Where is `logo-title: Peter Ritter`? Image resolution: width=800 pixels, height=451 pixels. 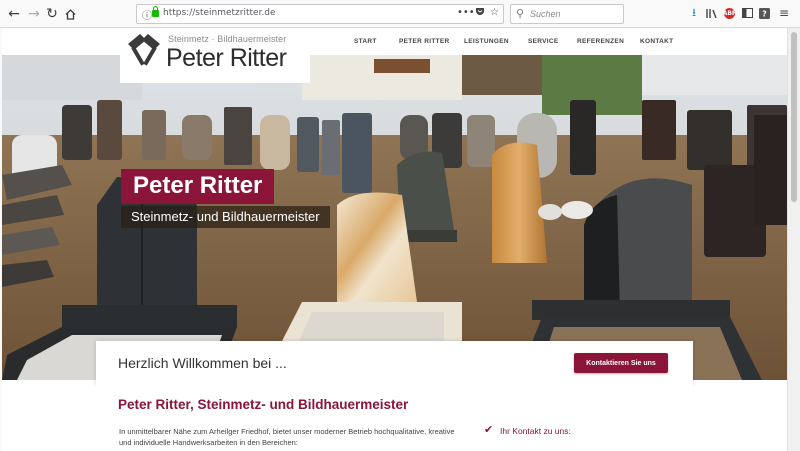
logo-title: Peter Ritter is located at coordinates (226, 58).